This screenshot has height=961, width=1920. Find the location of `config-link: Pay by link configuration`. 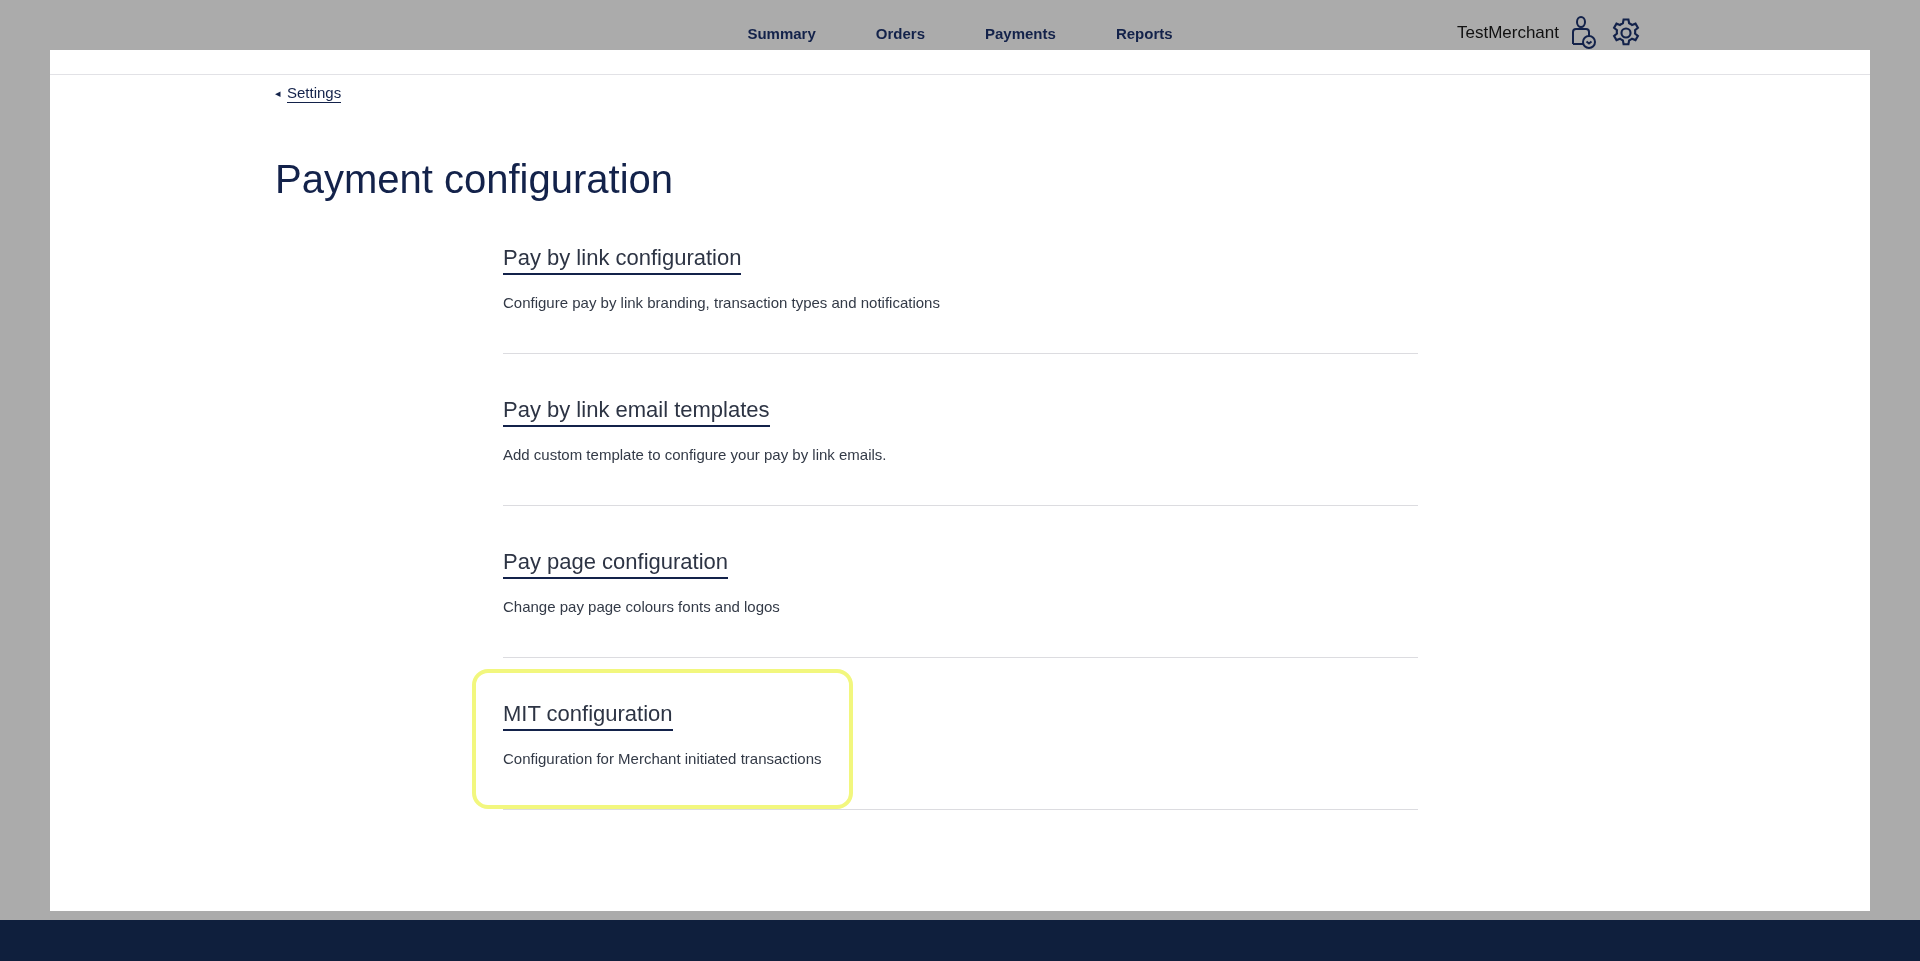

config-link: Pay by link configuration is located at coordinates (622, 259).